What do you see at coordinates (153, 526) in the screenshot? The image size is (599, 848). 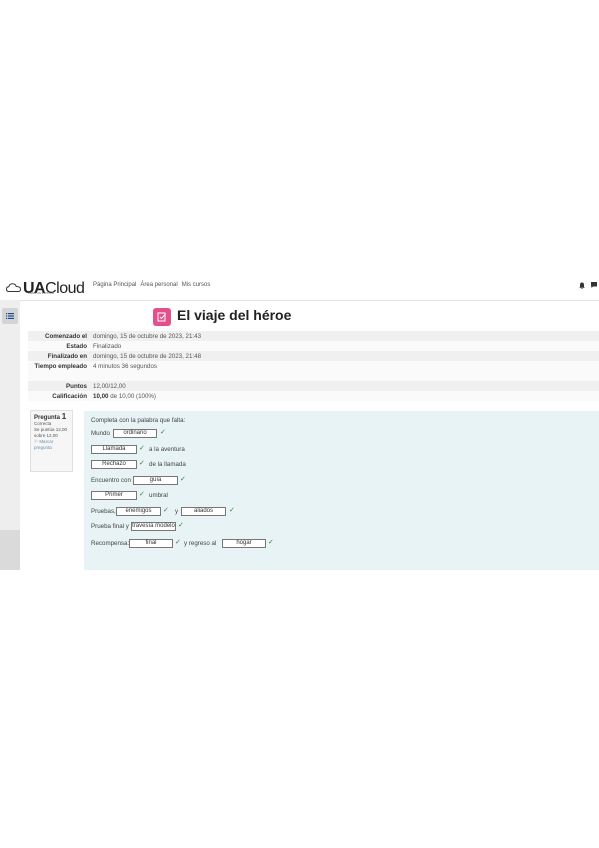 I see `answer-field: travesía modelo` at bounding box center [153, 526].